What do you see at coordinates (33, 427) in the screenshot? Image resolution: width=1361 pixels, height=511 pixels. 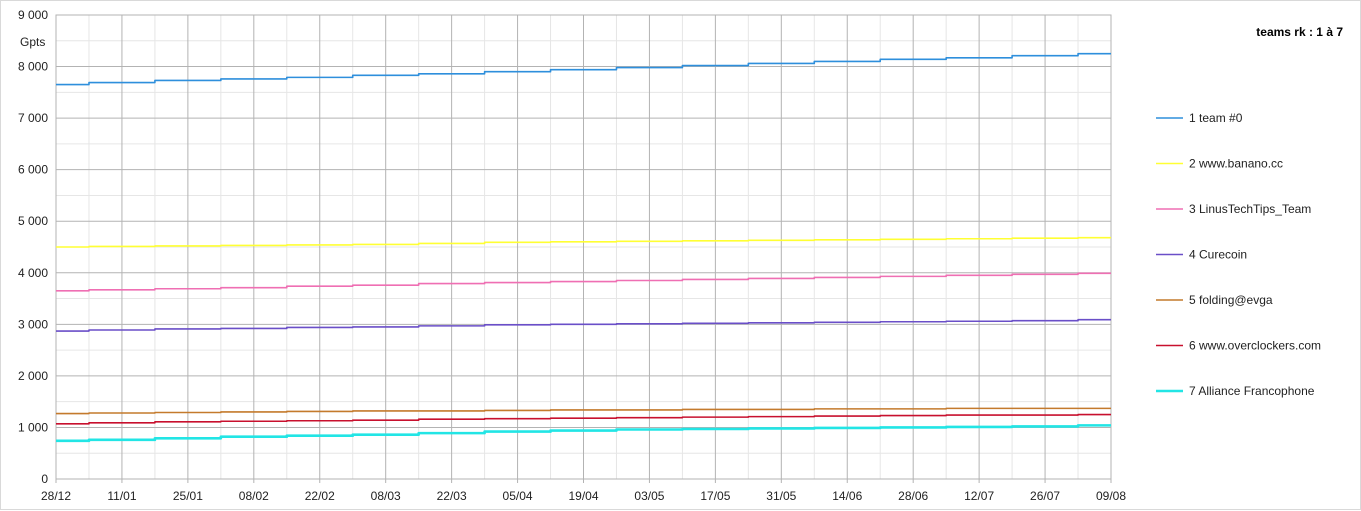 I see `y-tick-label: 1 000` at bounding box center [33, 427].